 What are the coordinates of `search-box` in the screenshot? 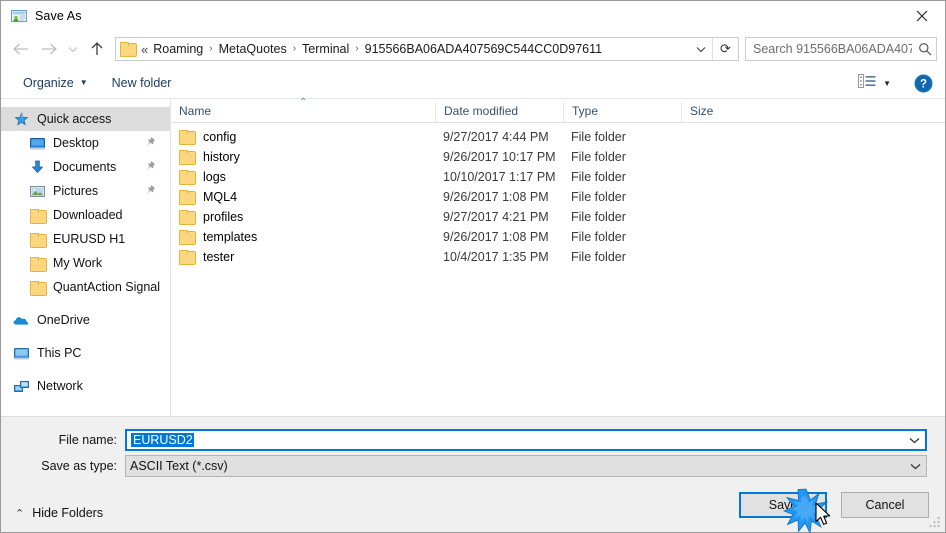 It's located at (841, 49).